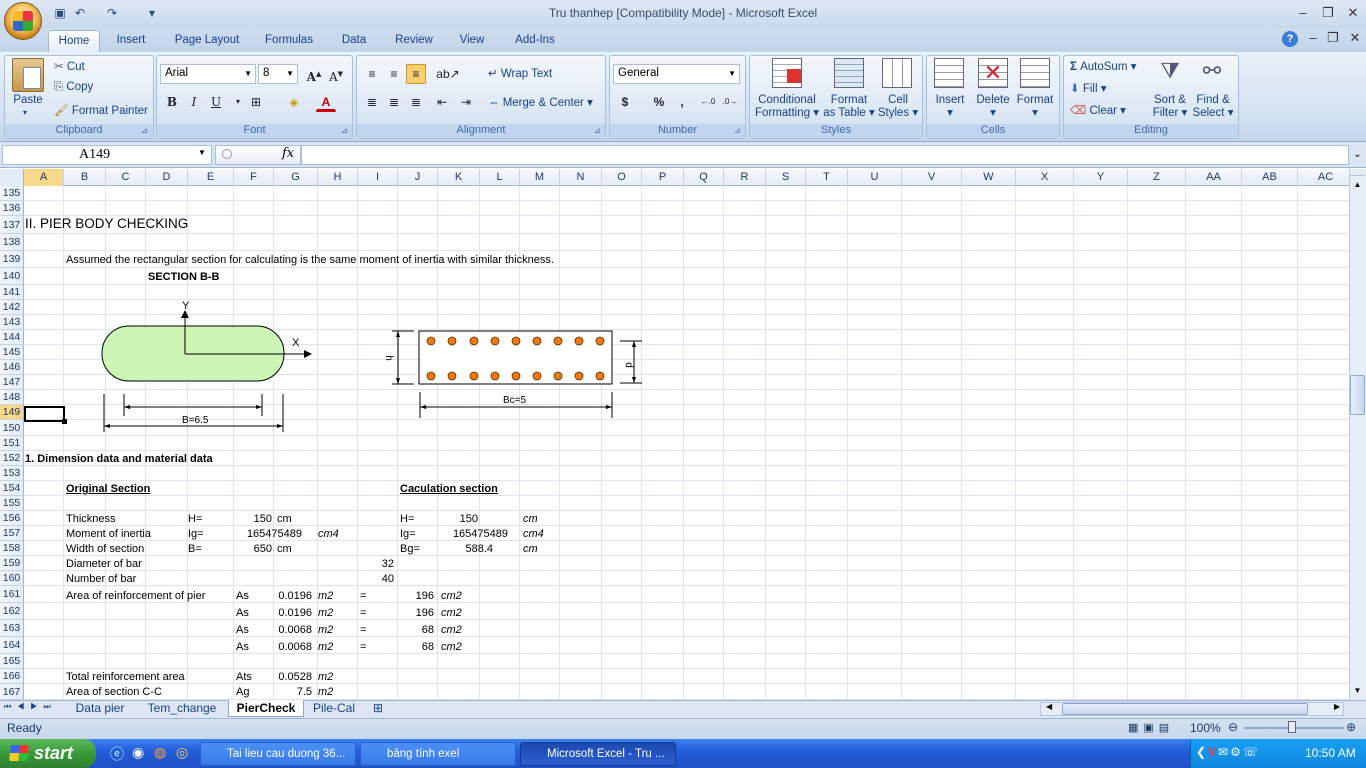 Image resolution: width=1366 pixels, height=768 pixels. Describe the element at coordinates (663, 177) in the screenshot. I see `column-header-p: P` at that location.